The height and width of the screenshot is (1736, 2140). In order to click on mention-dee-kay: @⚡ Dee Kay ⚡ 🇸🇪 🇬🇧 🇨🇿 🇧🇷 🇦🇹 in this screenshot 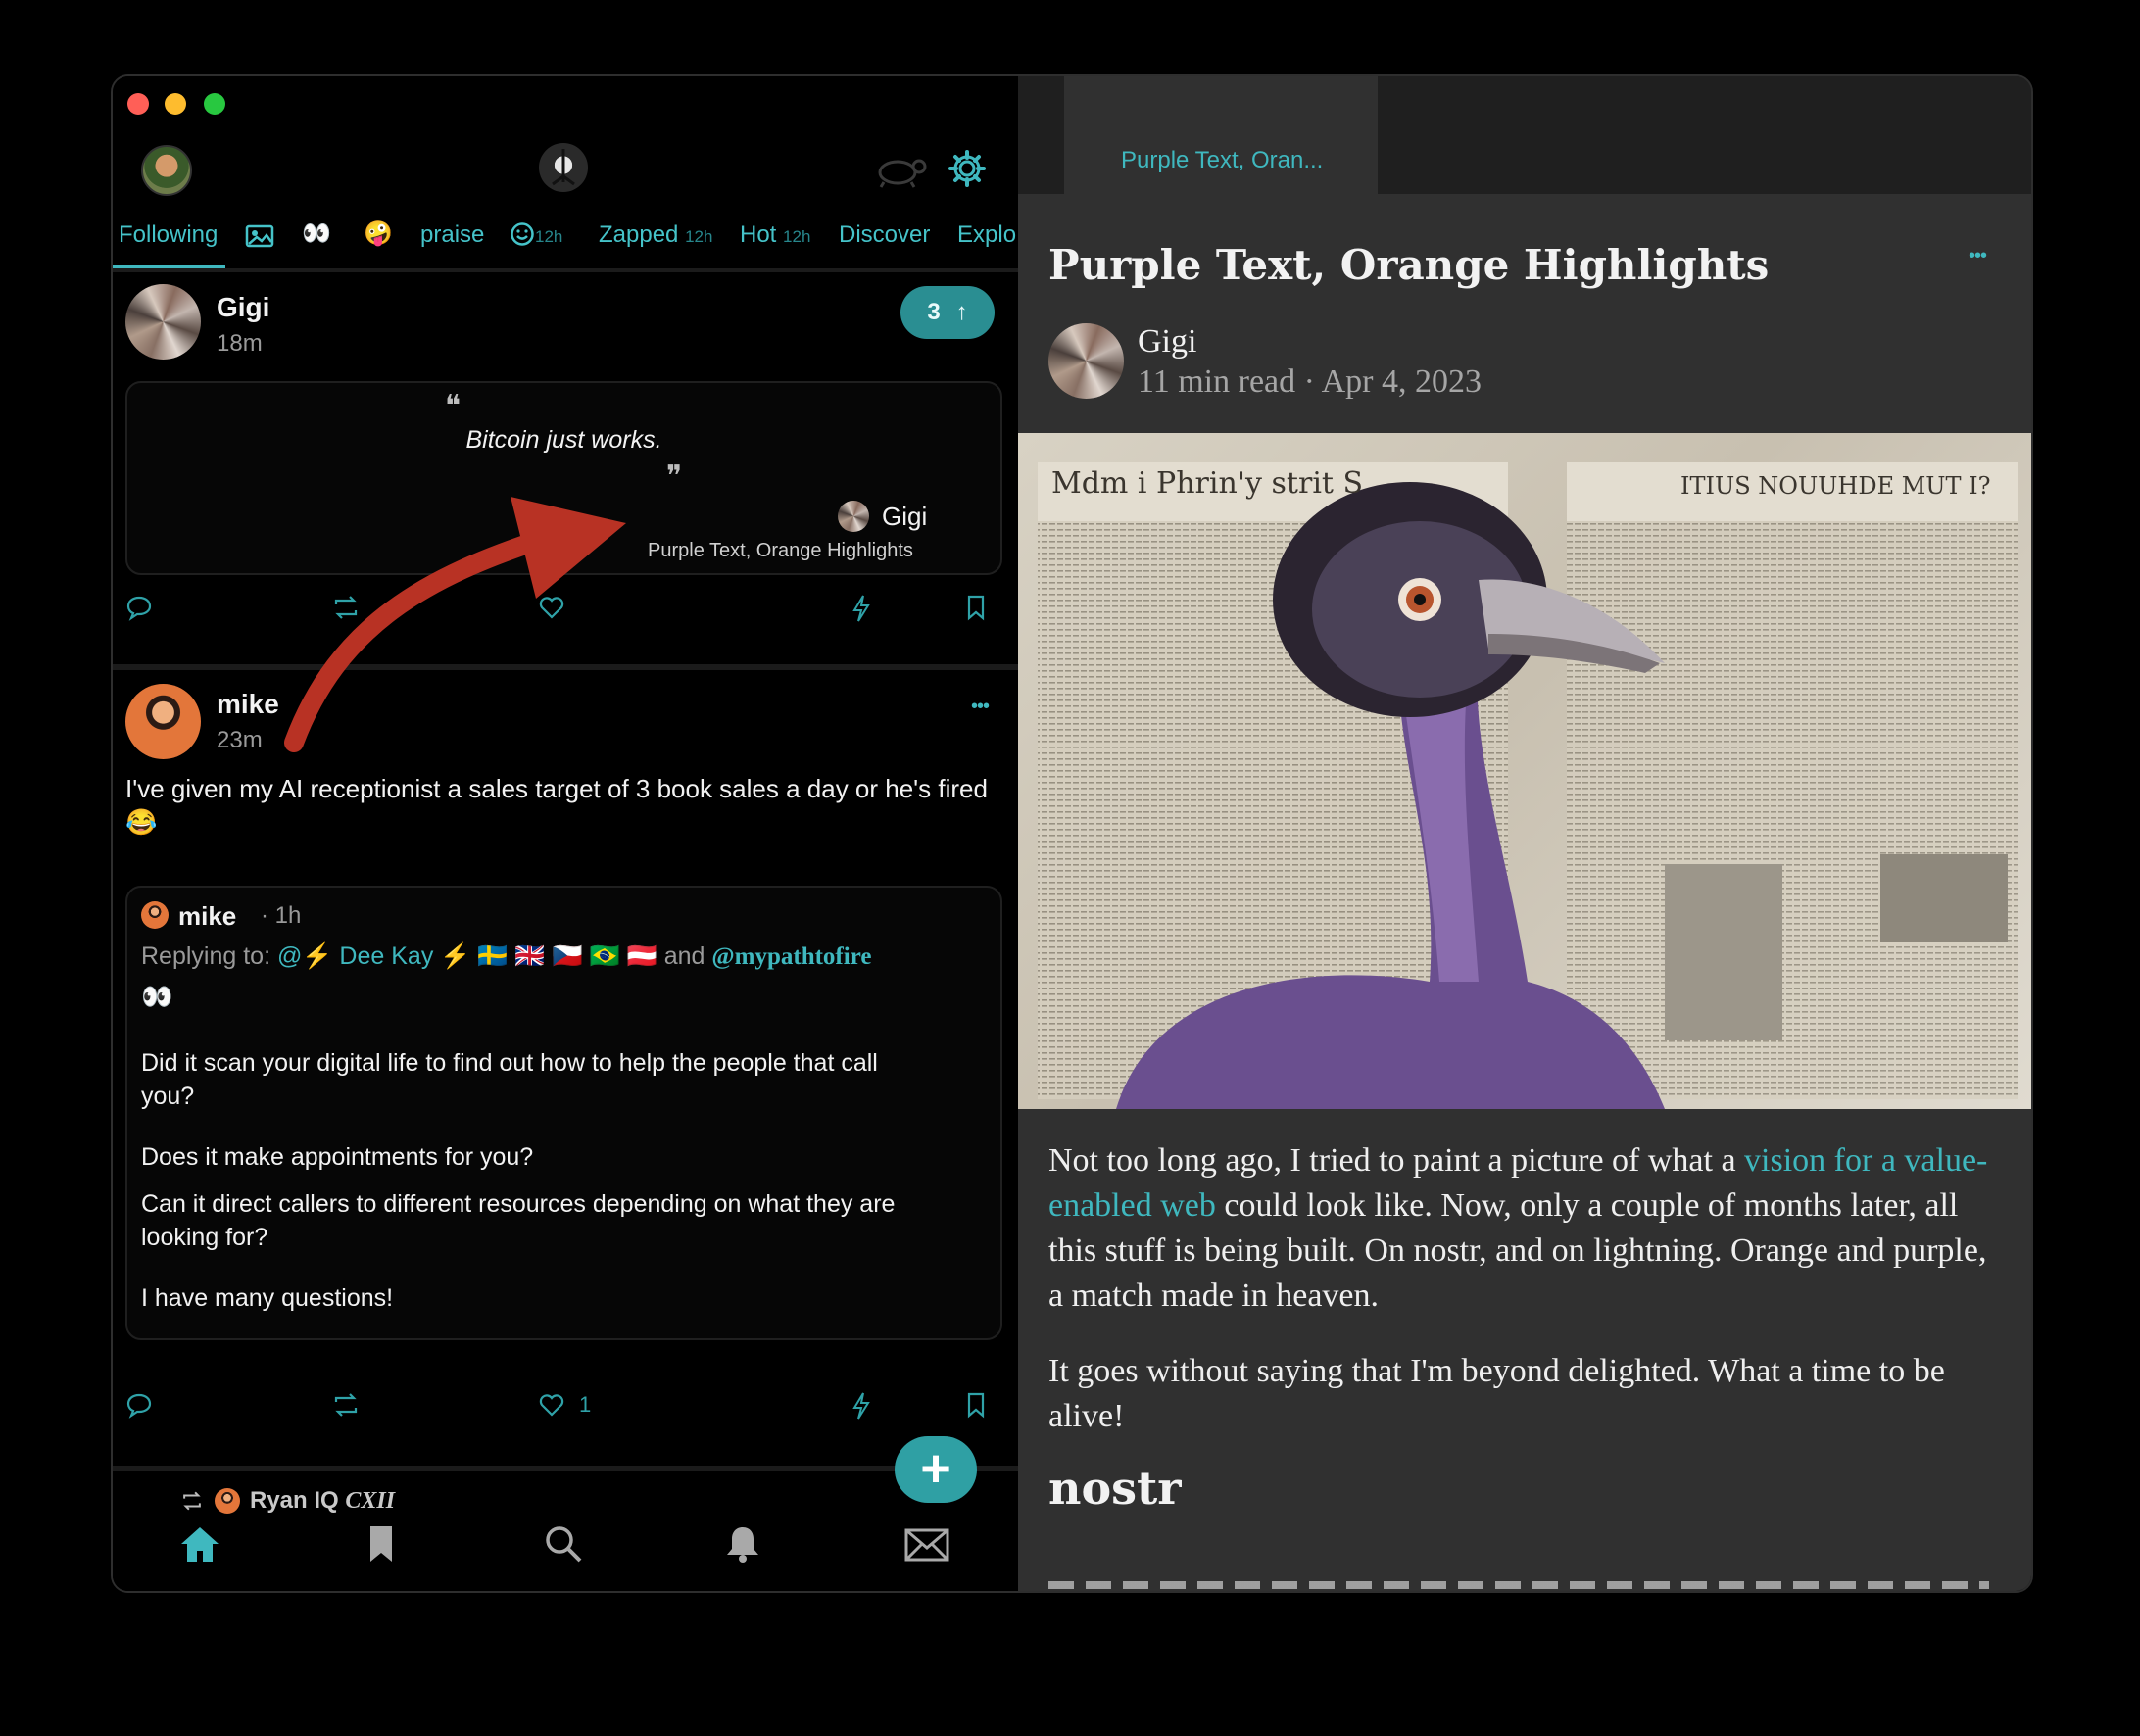, I will do `click(467, 956)`.